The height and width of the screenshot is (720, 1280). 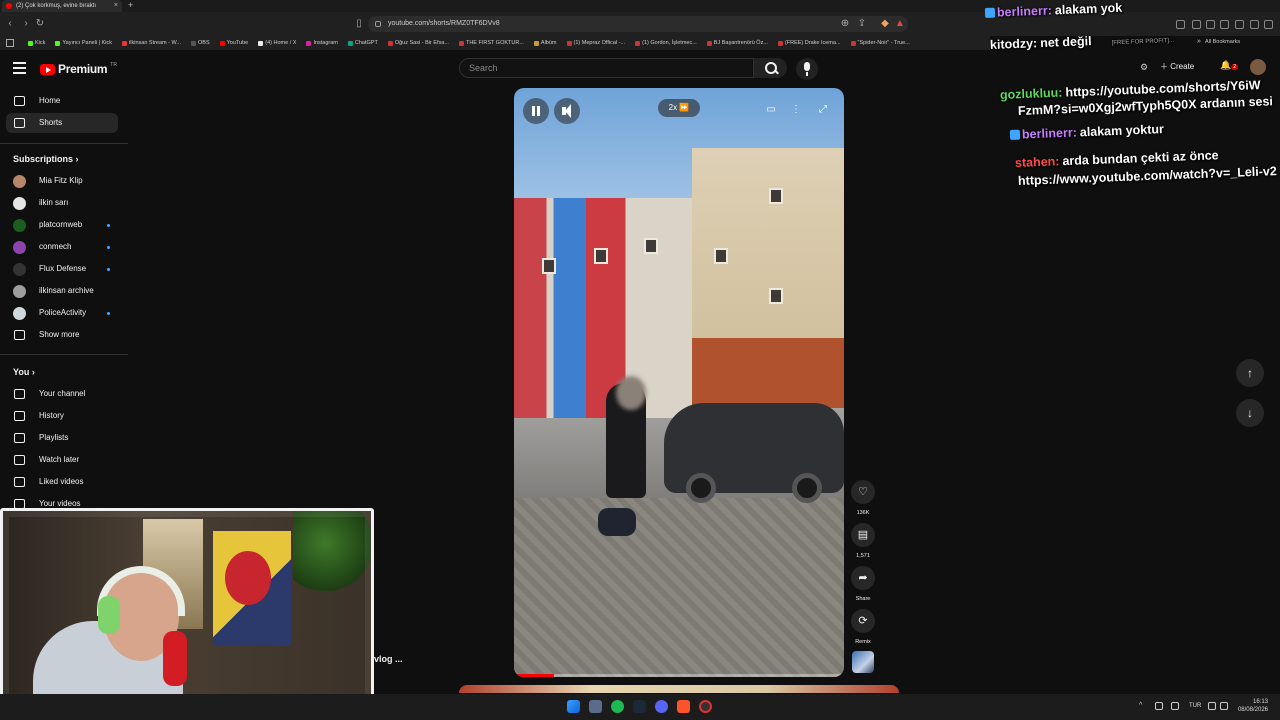 I want to click on bookmark-item: YouTube, so click(x=233, y=43).